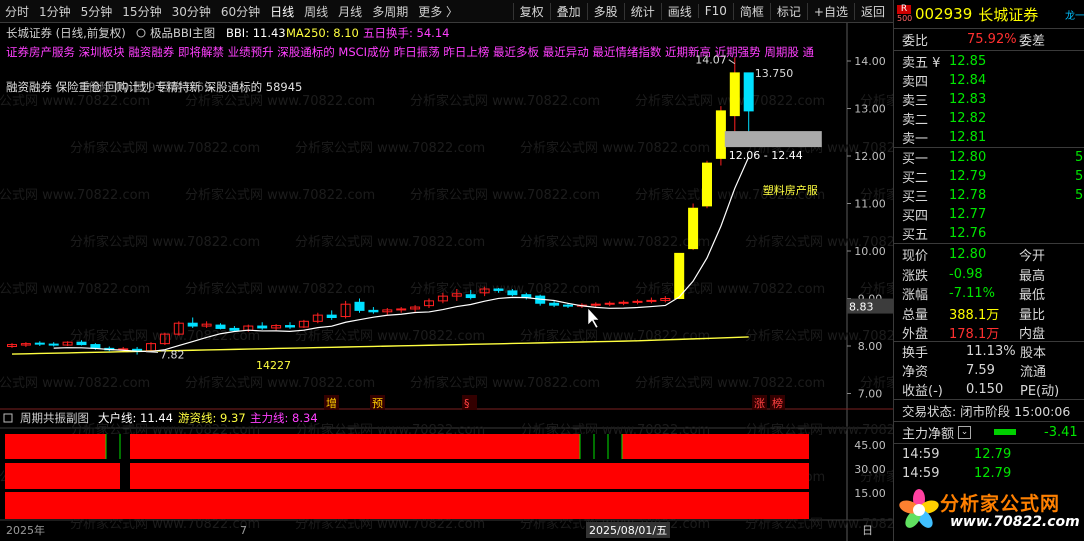 The width and height of the screenshot is (1084, 541). What do you see at coordinates (966, 274) in the screenshot?
I see `stat-value: -0.98` at bounding box center [966, 274].